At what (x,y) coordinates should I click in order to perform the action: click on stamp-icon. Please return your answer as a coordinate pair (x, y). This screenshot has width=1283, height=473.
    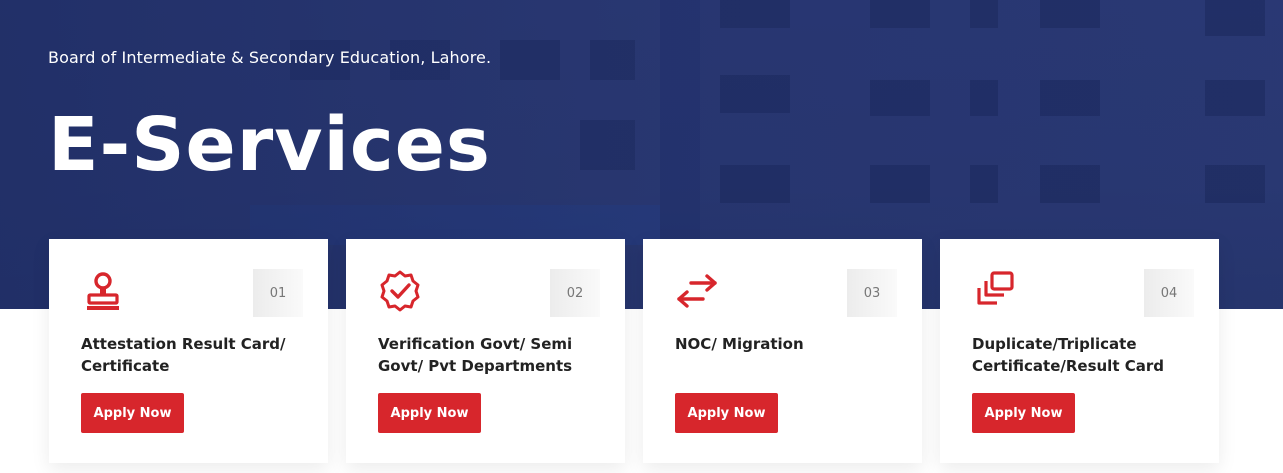
    Looking at the image, I should click on (103, 291).